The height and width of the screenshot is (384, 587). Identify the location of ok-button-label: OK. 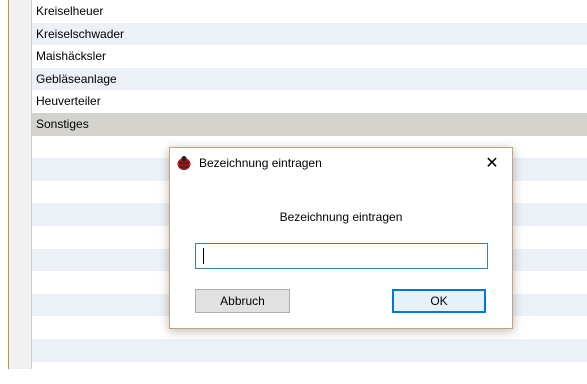
(438, 301).